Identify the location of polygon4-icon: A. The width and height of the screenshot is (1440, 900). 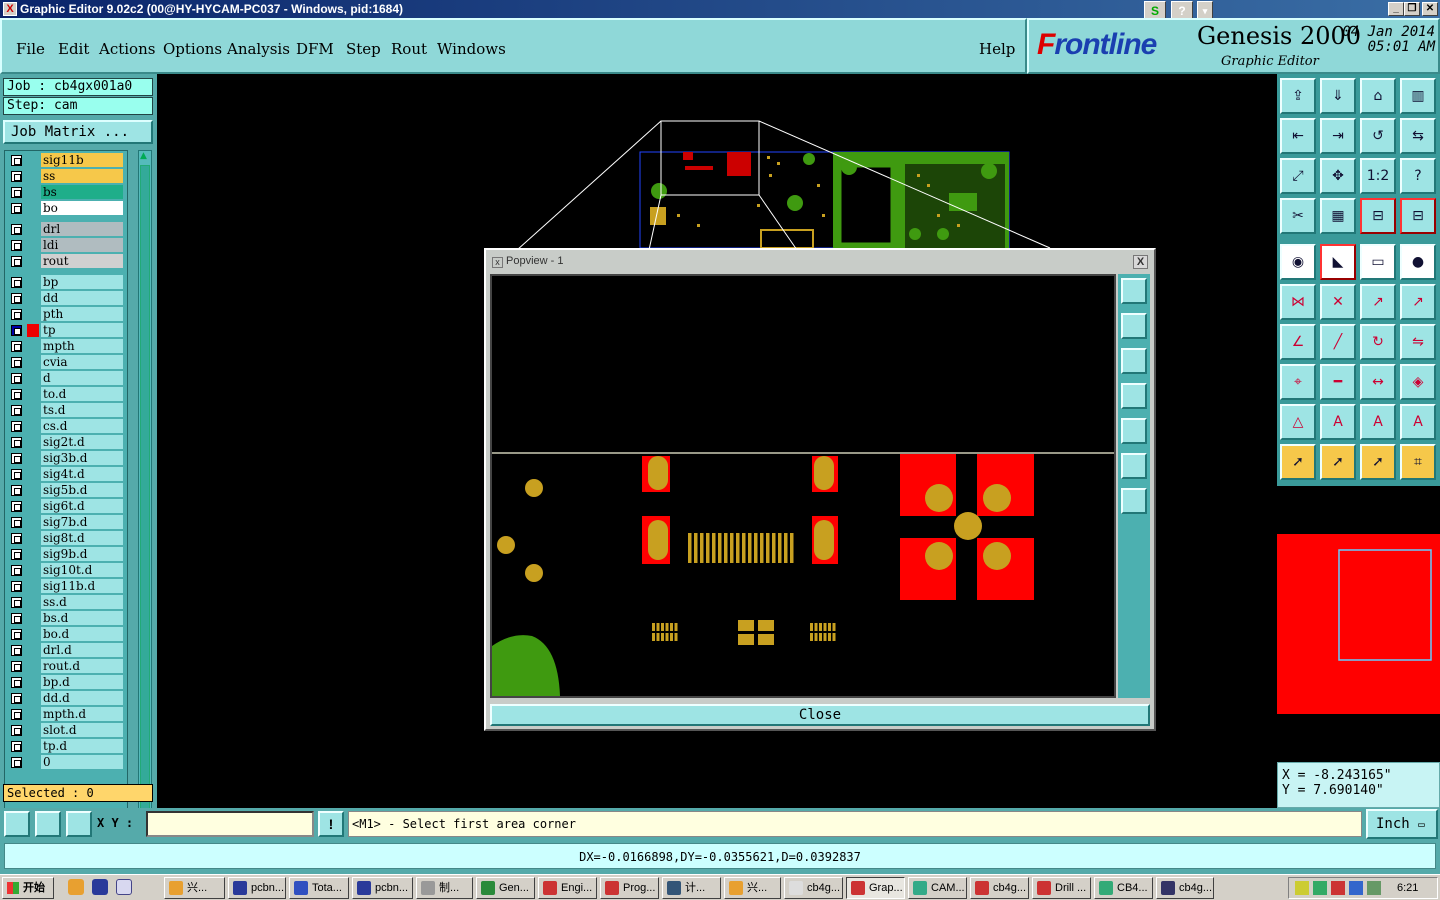
(1418, 422).